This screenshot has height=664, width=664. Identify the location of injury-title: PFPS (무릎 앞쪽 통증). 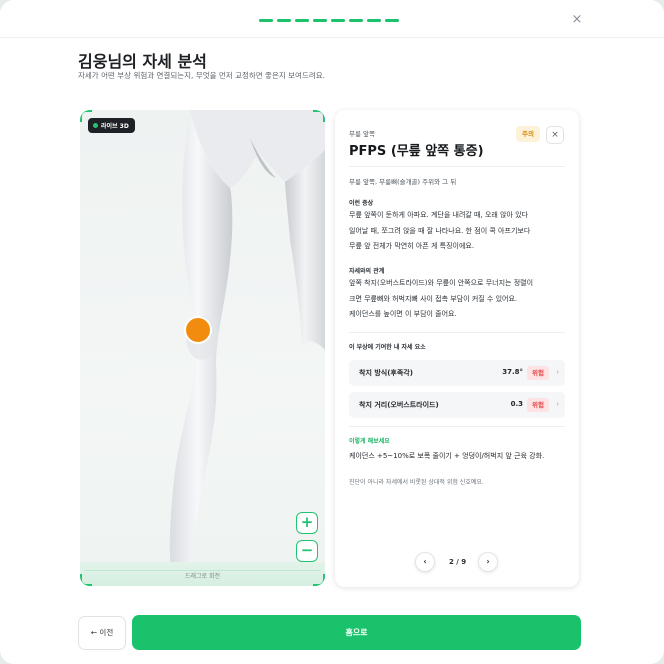
(416, 151).